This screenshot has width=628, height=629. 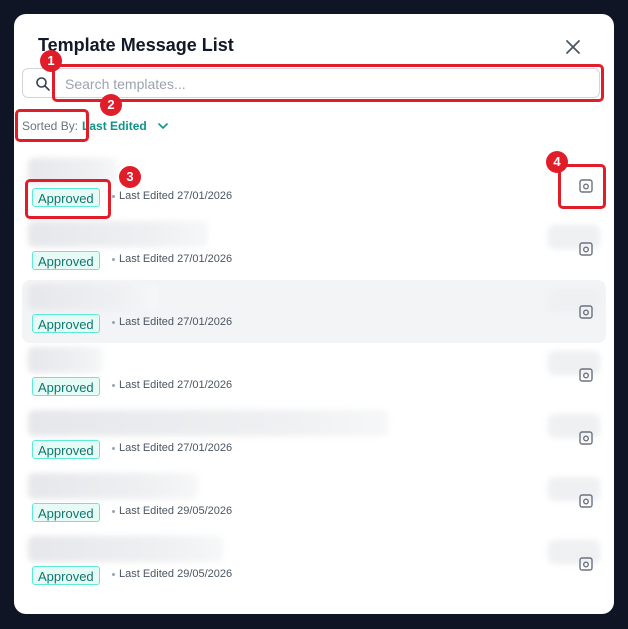 I want to click on sort-label: Sorted By:, so click(x=50, y=126).